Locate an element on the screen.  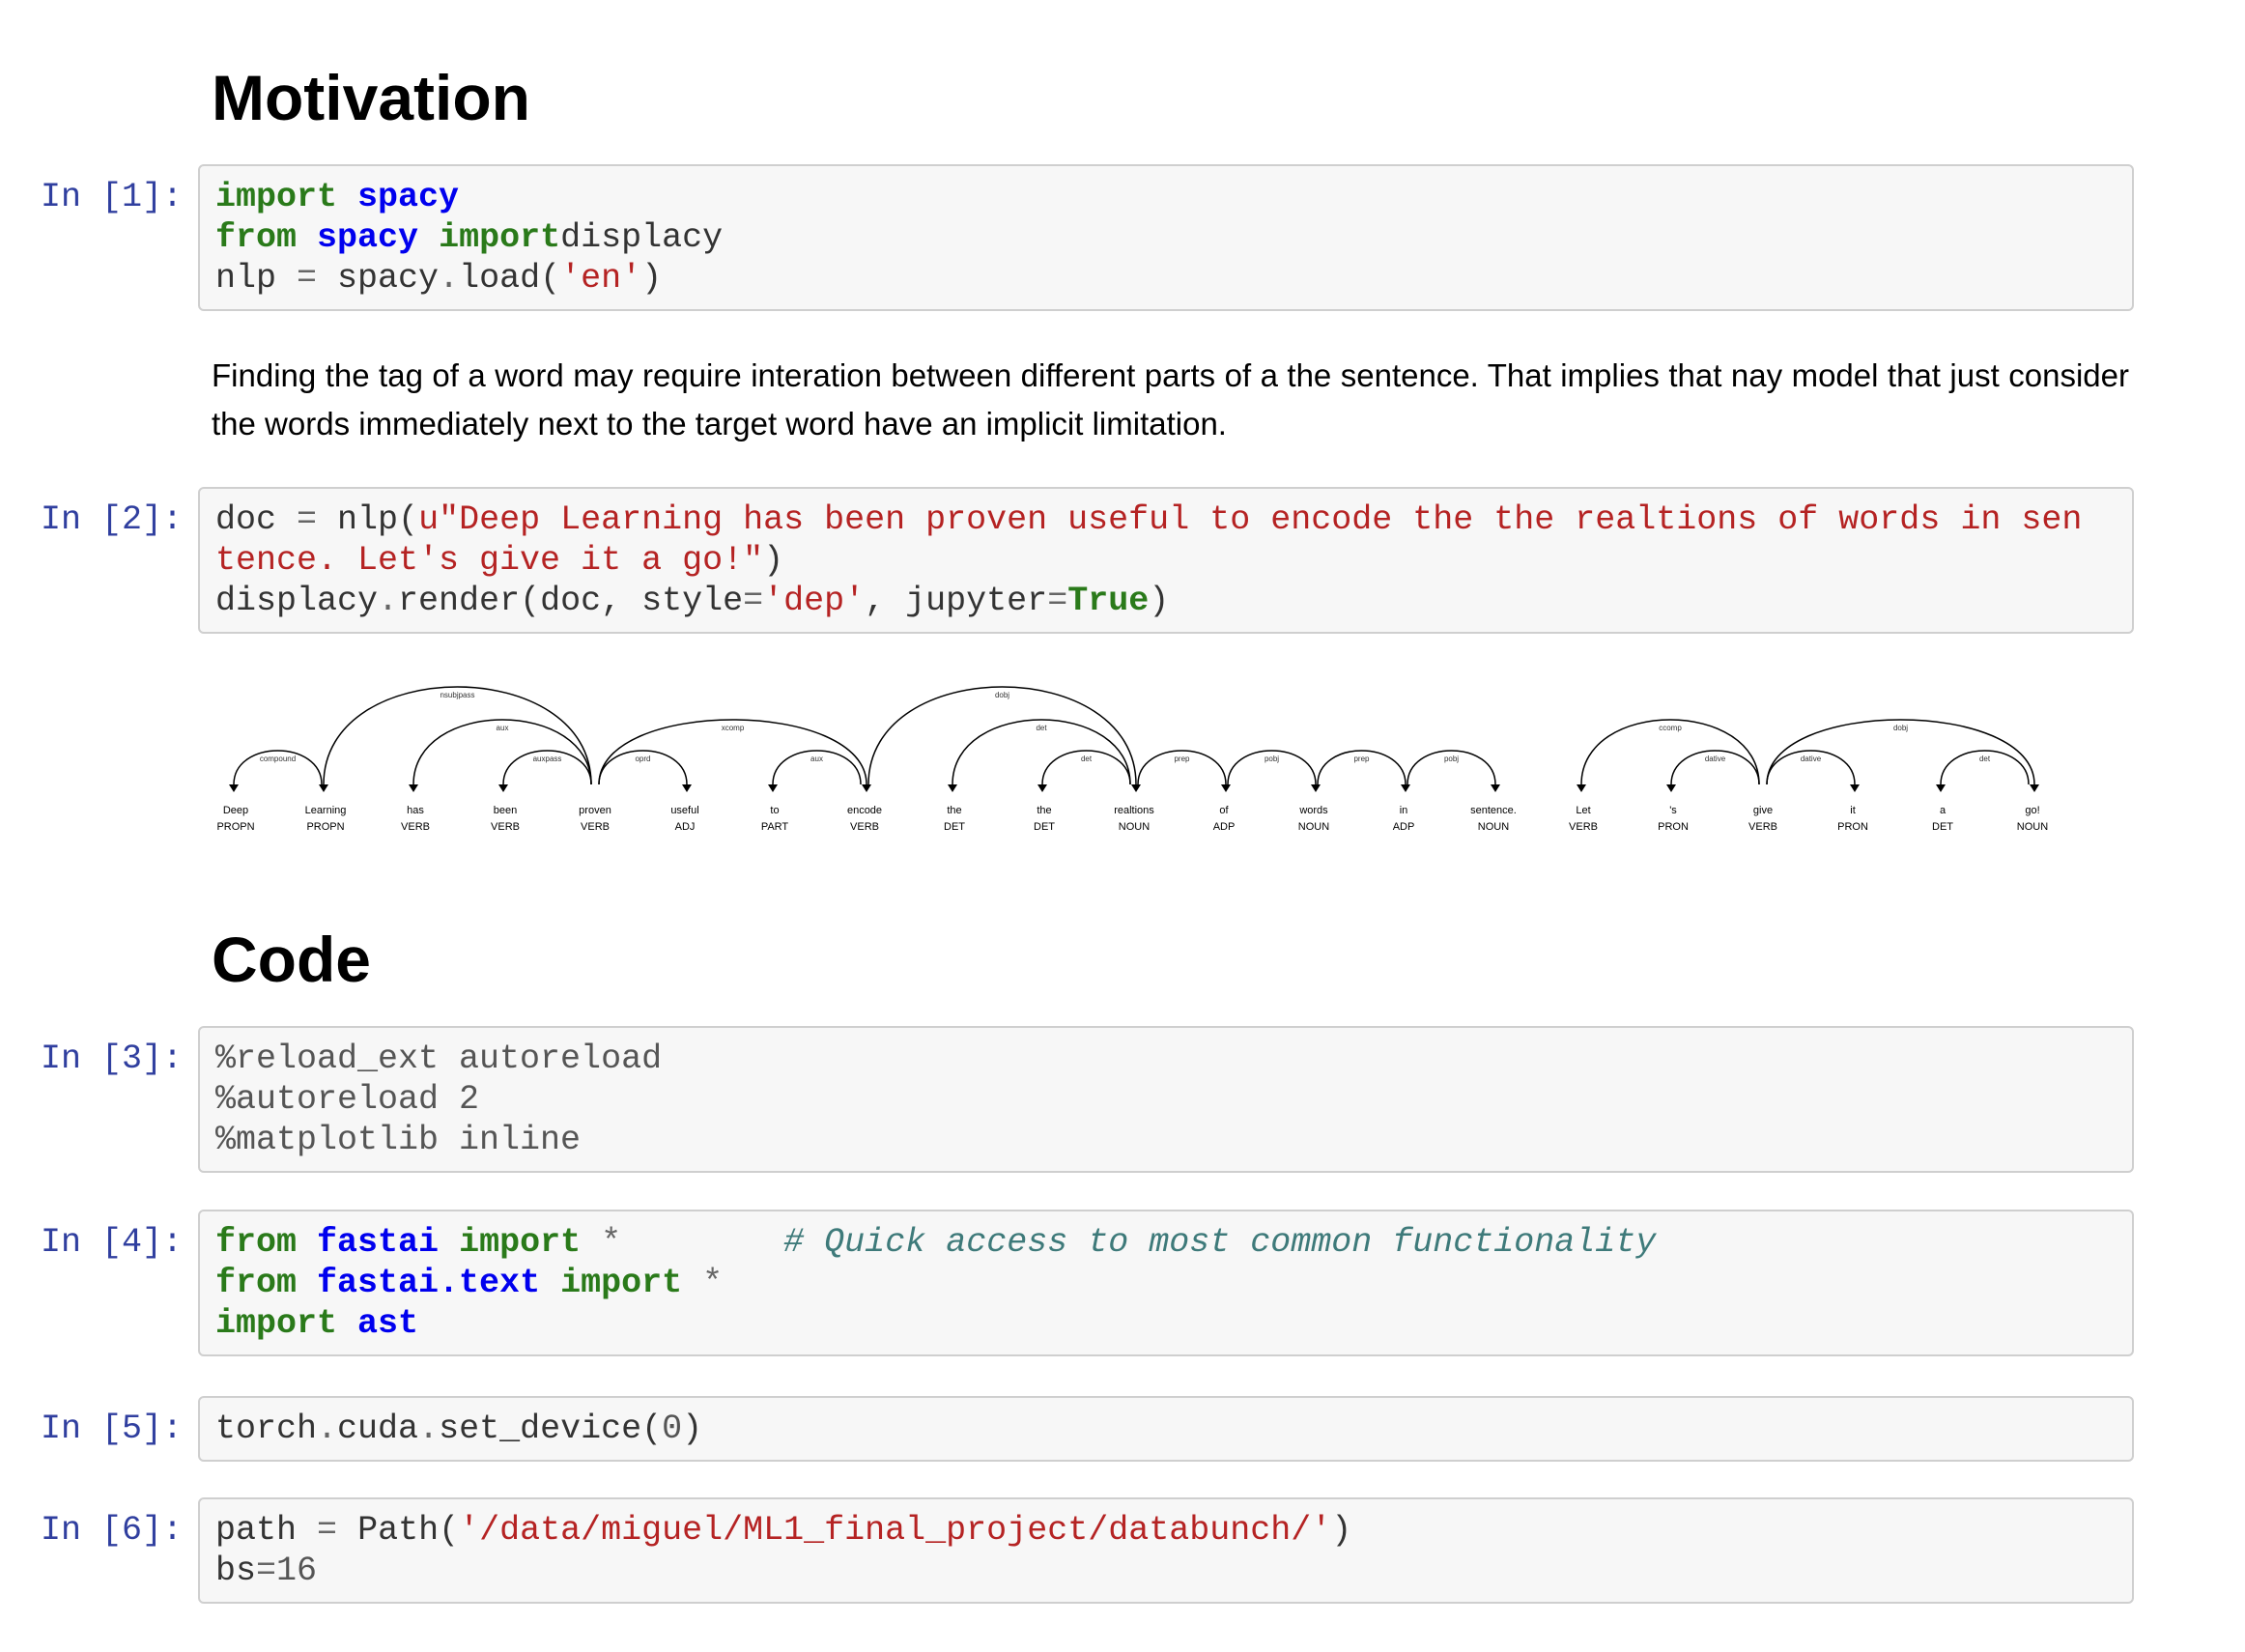
arc-label: ccomp is located at coordinates (1670, 728).